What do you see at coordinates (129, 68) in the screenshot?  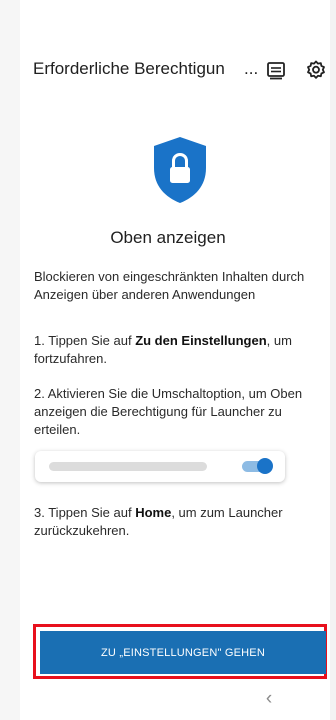 I see `page-title: Erforderliche Berechtigun` at bounding box center [129, 68].